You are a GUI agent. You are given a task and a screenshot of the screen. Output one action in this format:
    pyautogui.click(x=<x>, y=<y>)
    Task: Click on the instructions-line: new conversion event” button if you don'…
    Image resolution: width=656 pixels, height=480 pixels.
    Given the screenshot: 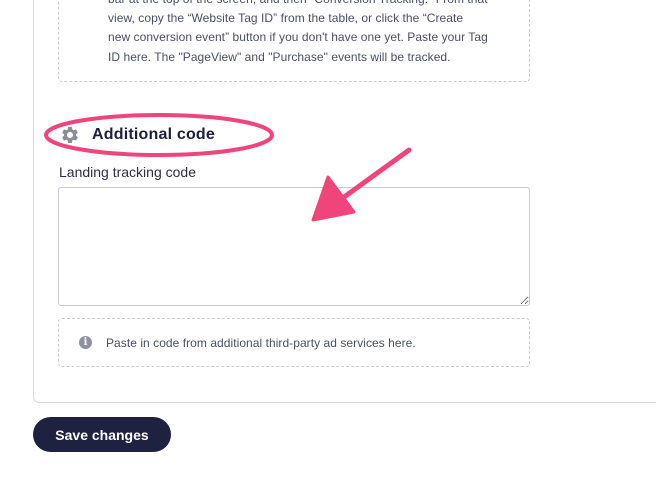 What is the action you would take?
    pyautogui.click(x=298, y=37)
    